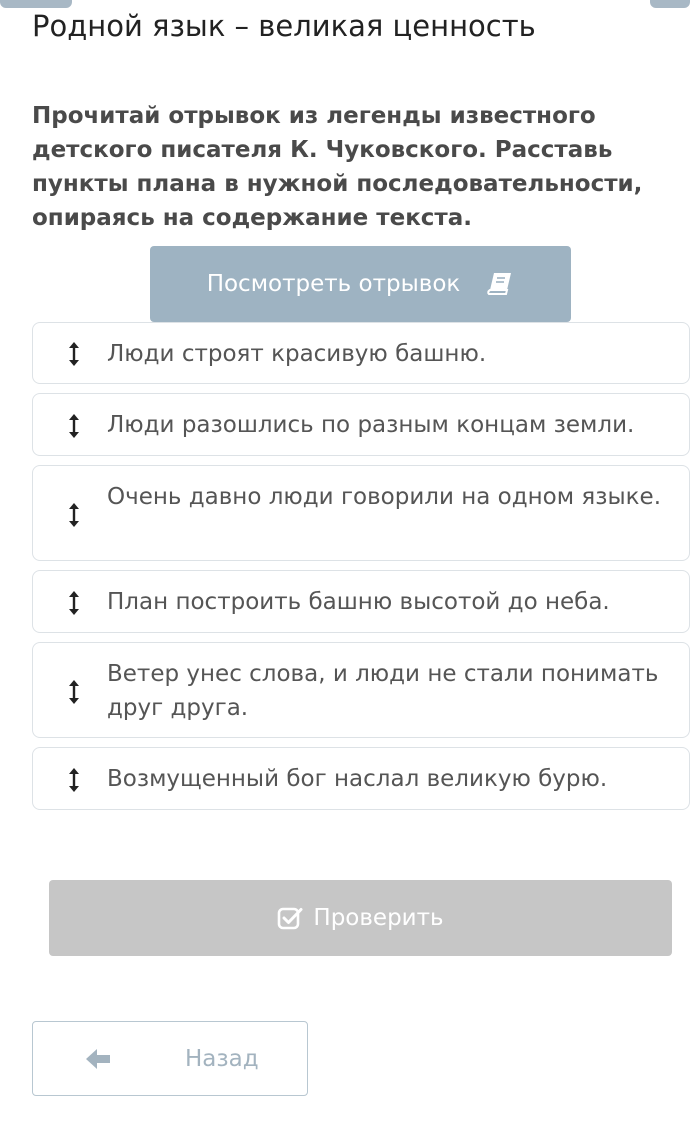 The image size is (690, 1125). Describe the element at coordinates (670, 4) in the screenshot. I see `top-tab-right` at that location.